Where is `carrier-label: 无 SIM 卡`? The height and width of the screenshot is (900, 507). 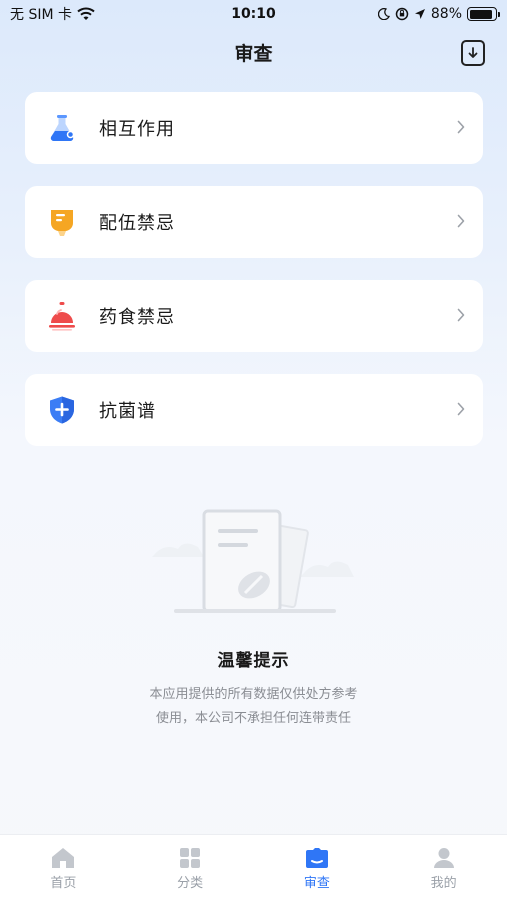 carrier-label: 无 SIM 卡 is located at coordinates (41, 15).